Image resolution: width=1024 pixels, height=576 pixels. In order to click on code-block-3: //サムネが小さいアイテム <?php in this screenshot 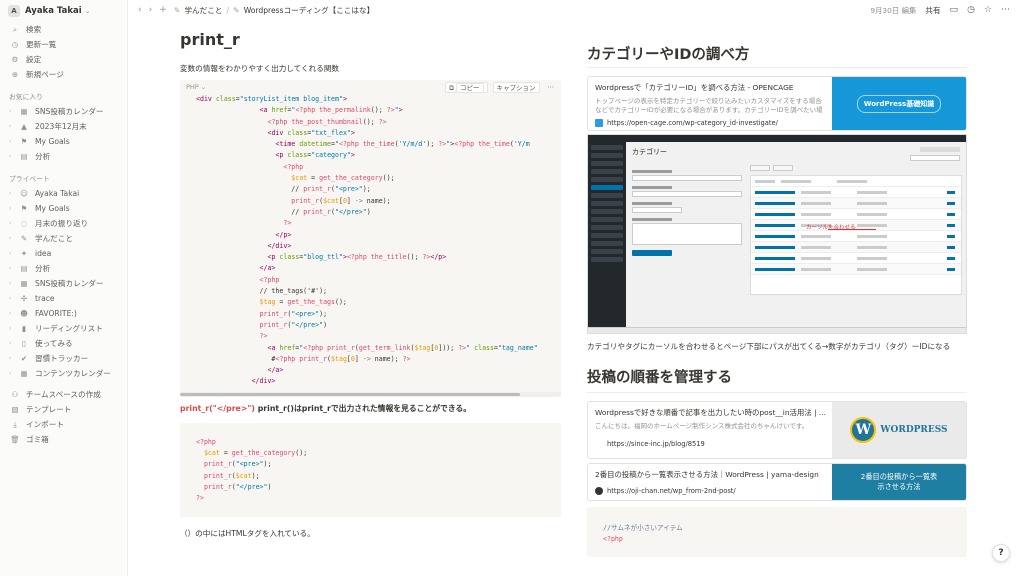, I will do `click(777, 532)`.